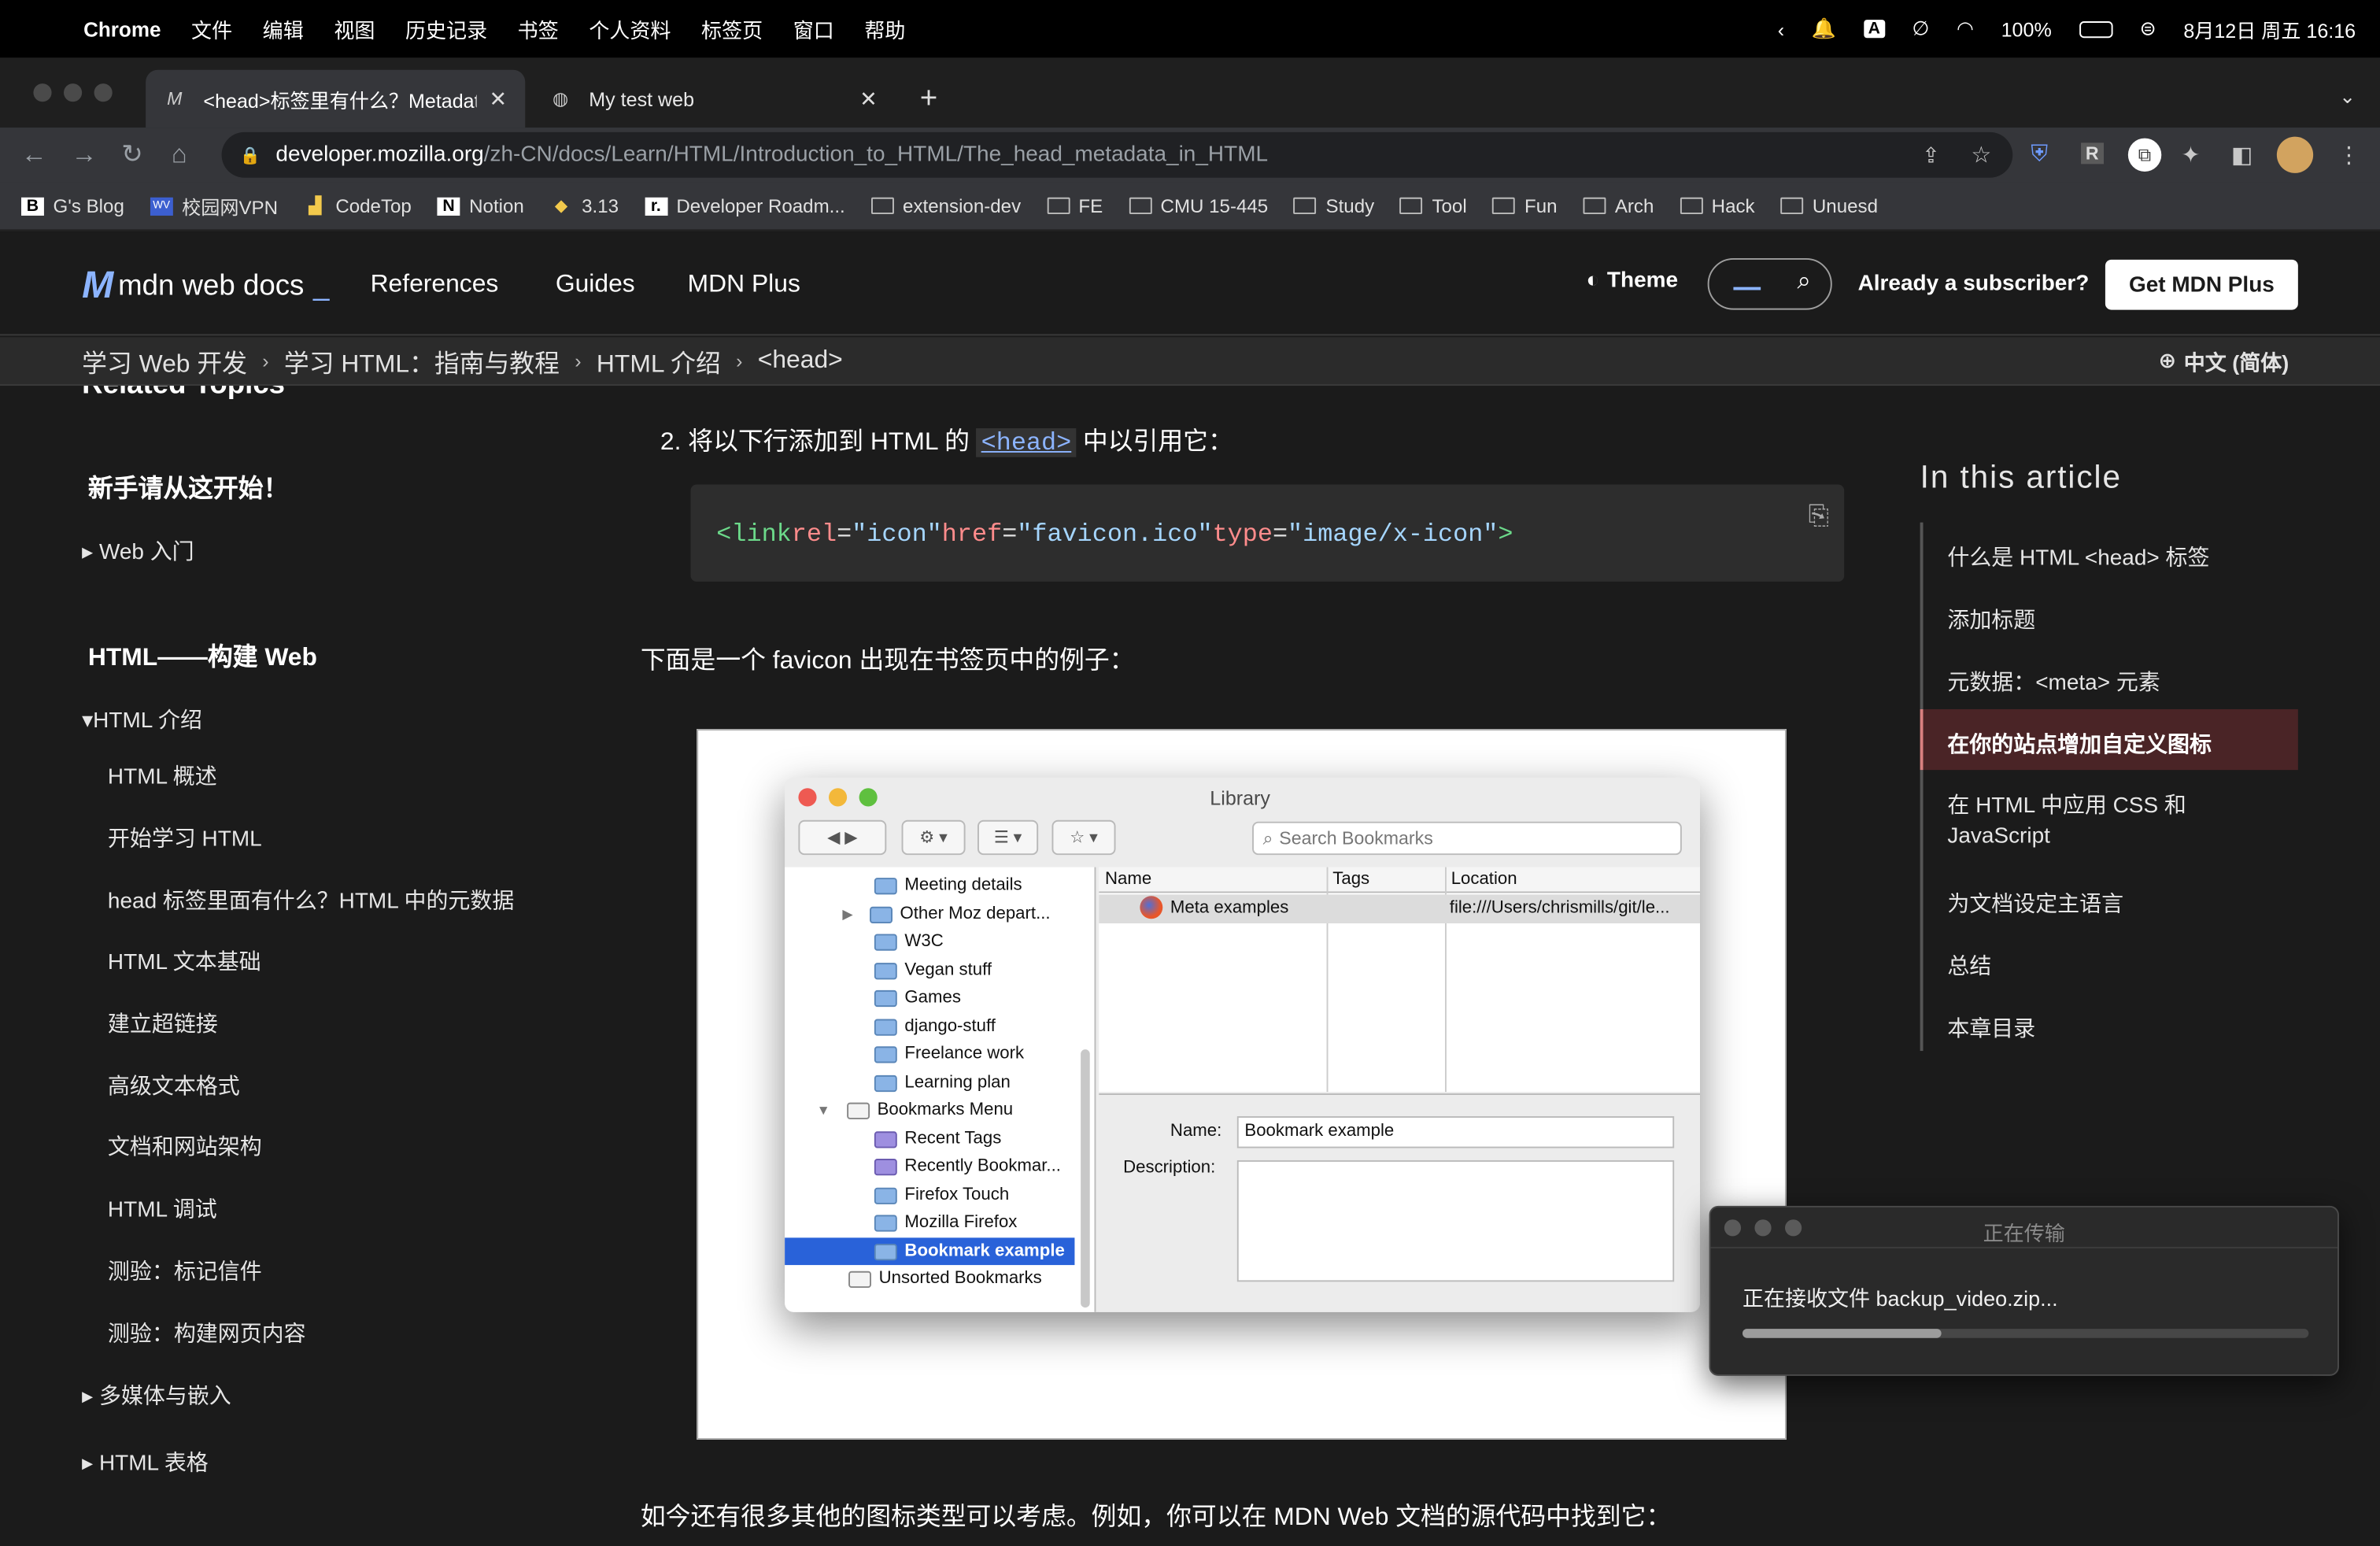 Image resolution: width=2380 pixels, height=1546 pixels. What do you see at coordinates (1074, 205) in the screenshot?
I see `bookmark-folder: FE` at bounding box center [1074, 205].